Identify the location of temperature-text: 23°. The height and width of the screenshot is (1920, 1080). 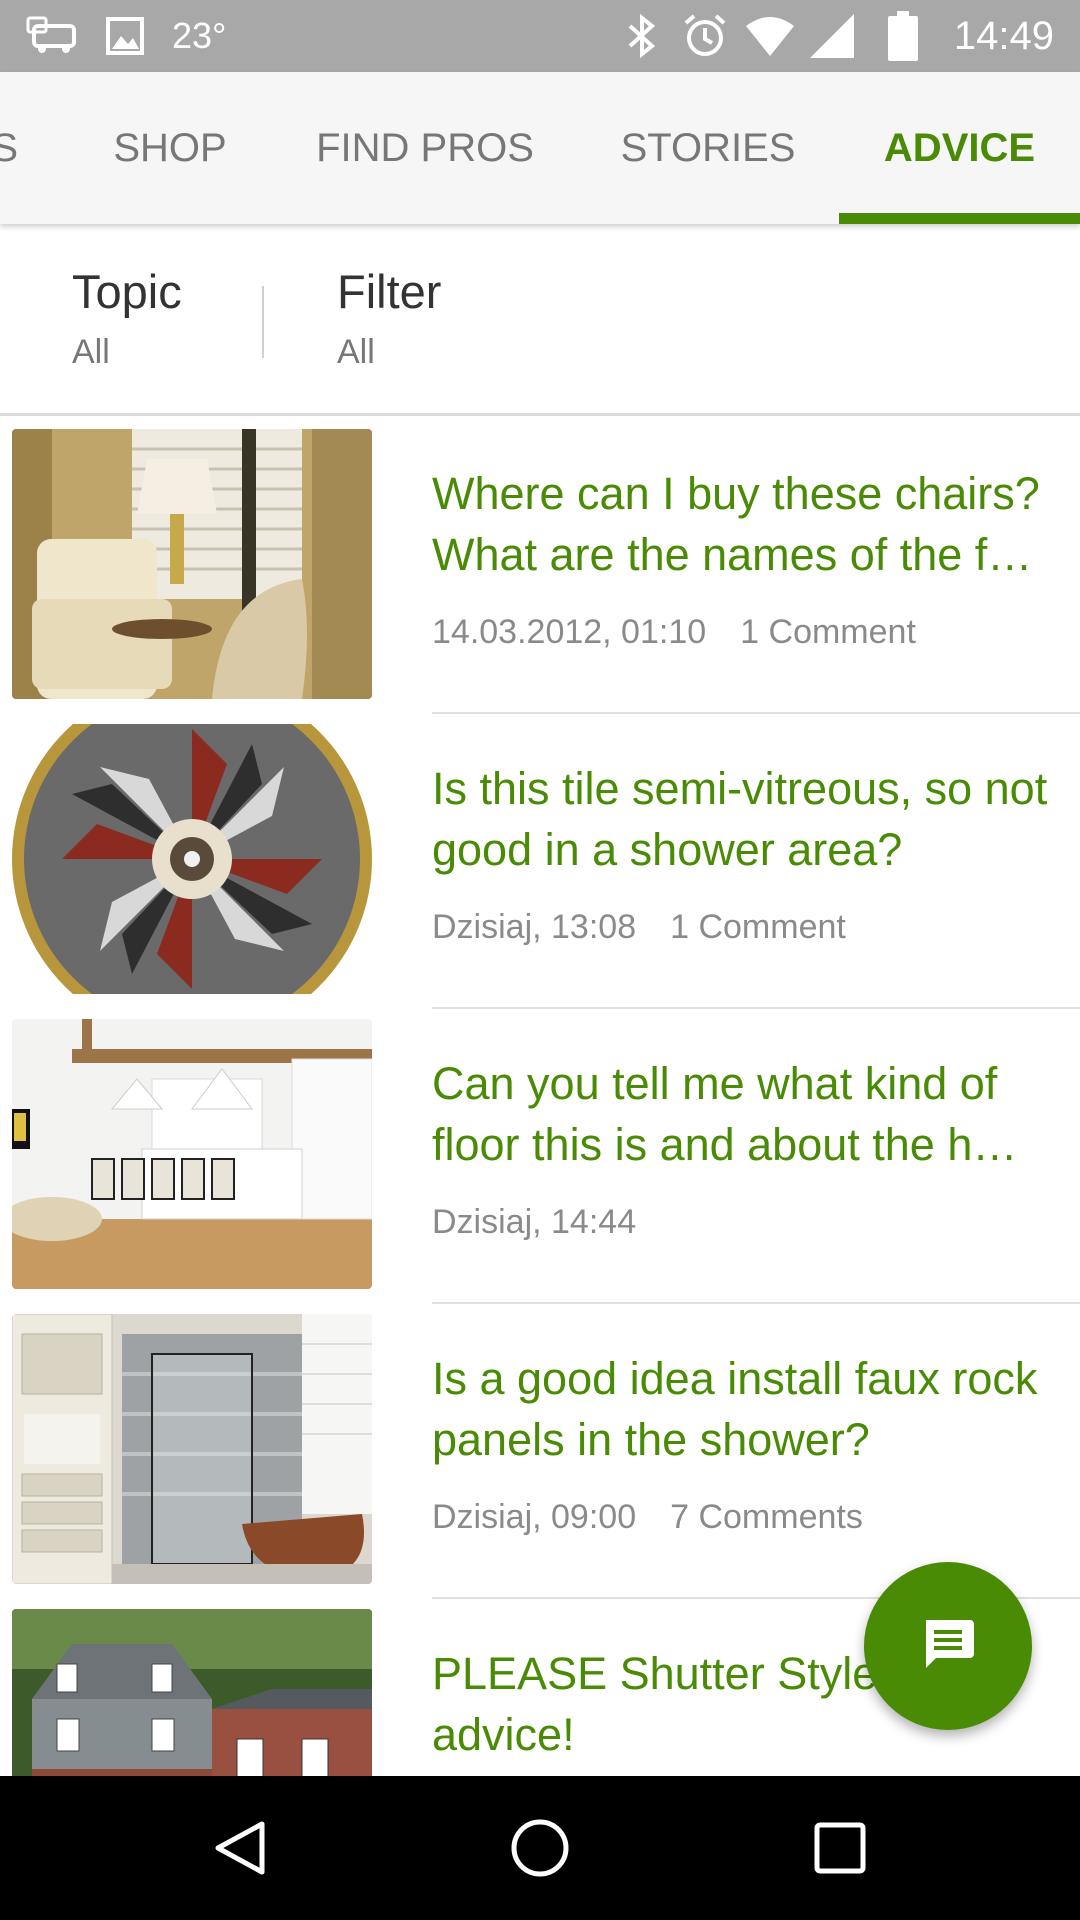
(199, 35).